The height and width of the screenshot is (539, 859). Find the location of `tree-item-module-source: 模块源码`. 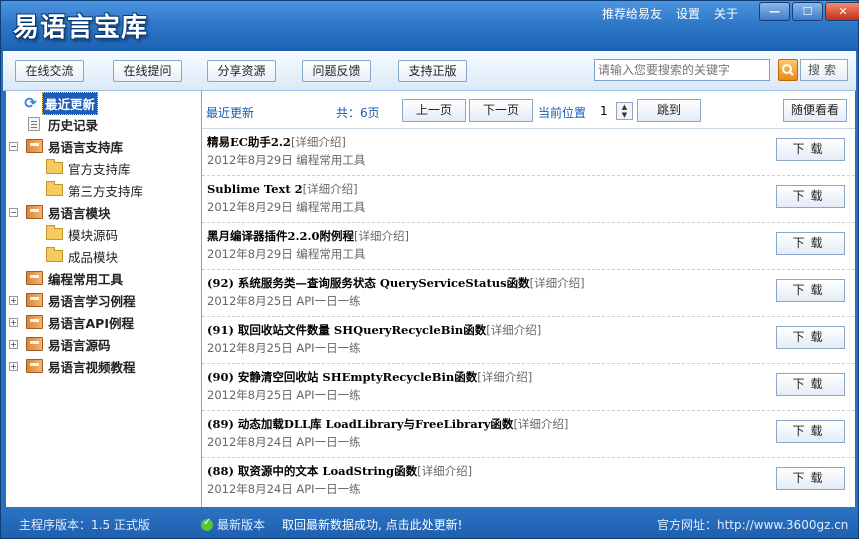

tree-item-module-source: 模块源码 is located at coordinates (83, 234).